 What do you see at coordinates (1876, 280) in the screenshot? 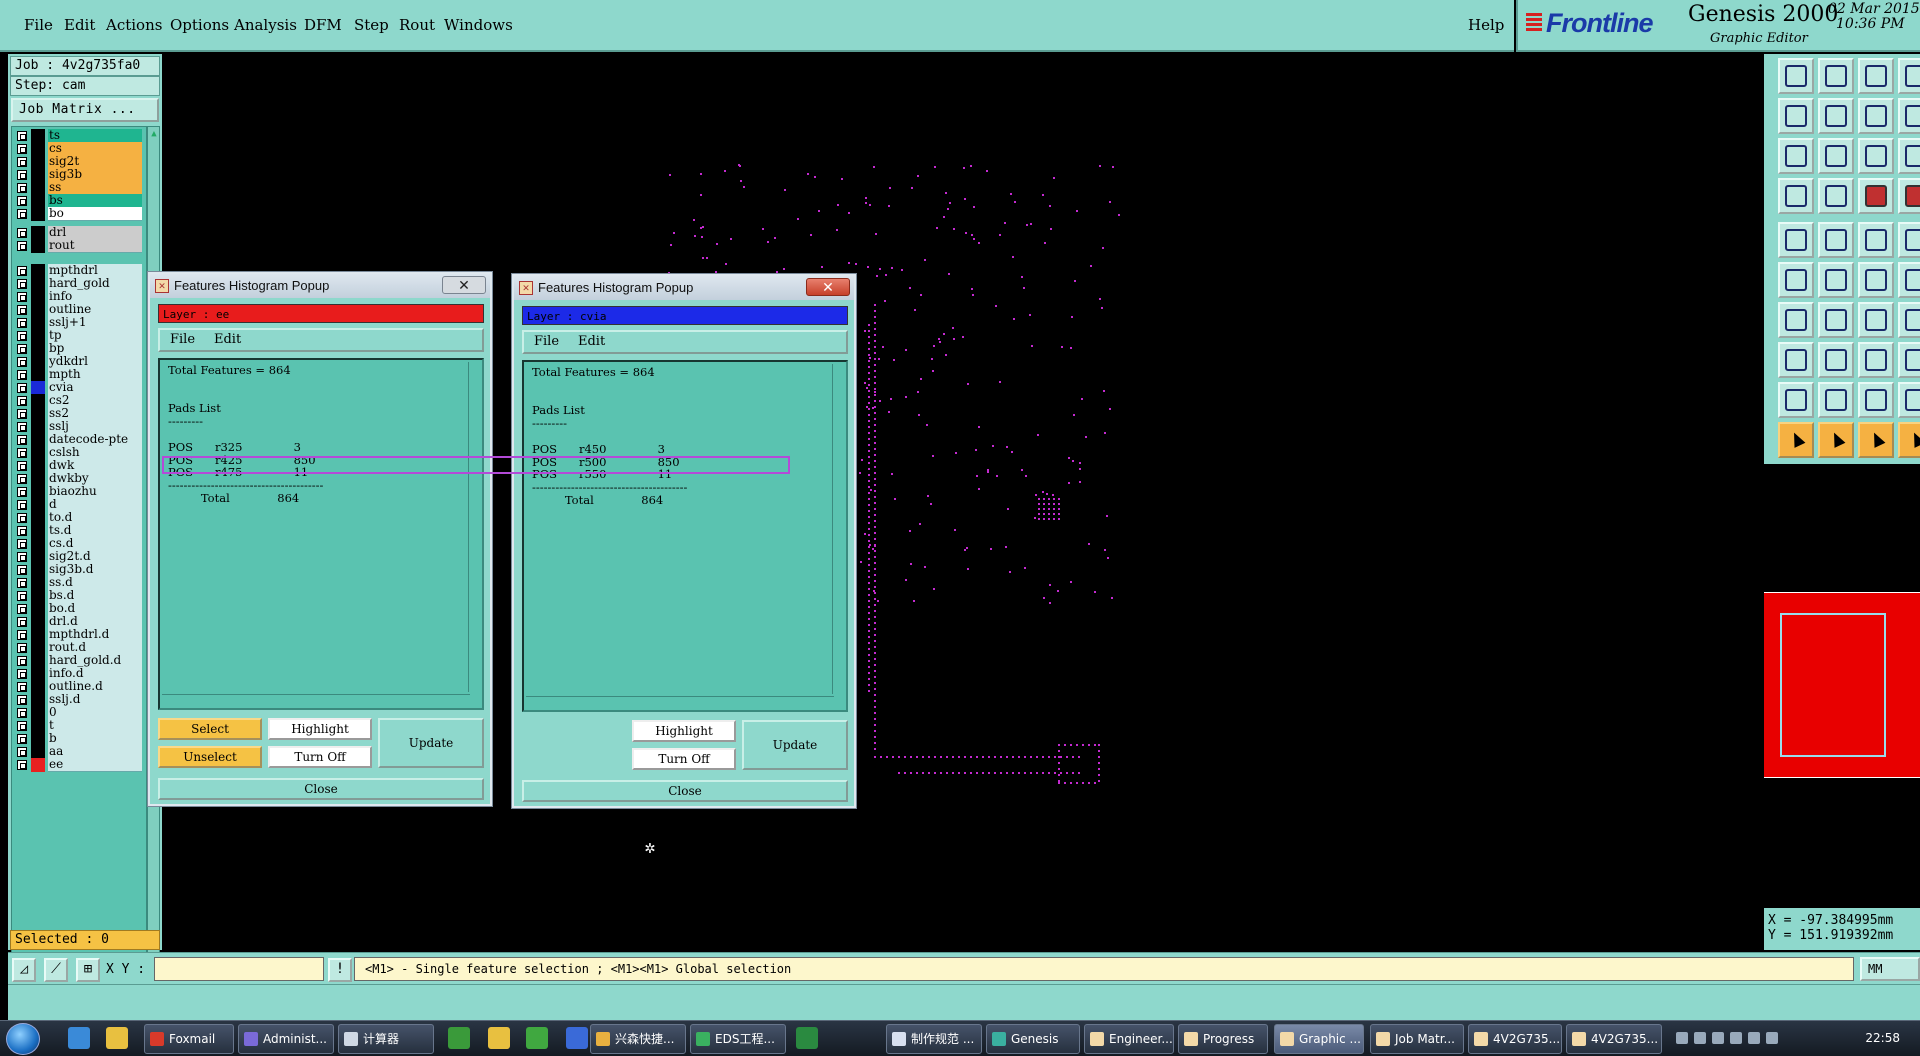
I see `connect-icon` at bounding box center [1876, 280].